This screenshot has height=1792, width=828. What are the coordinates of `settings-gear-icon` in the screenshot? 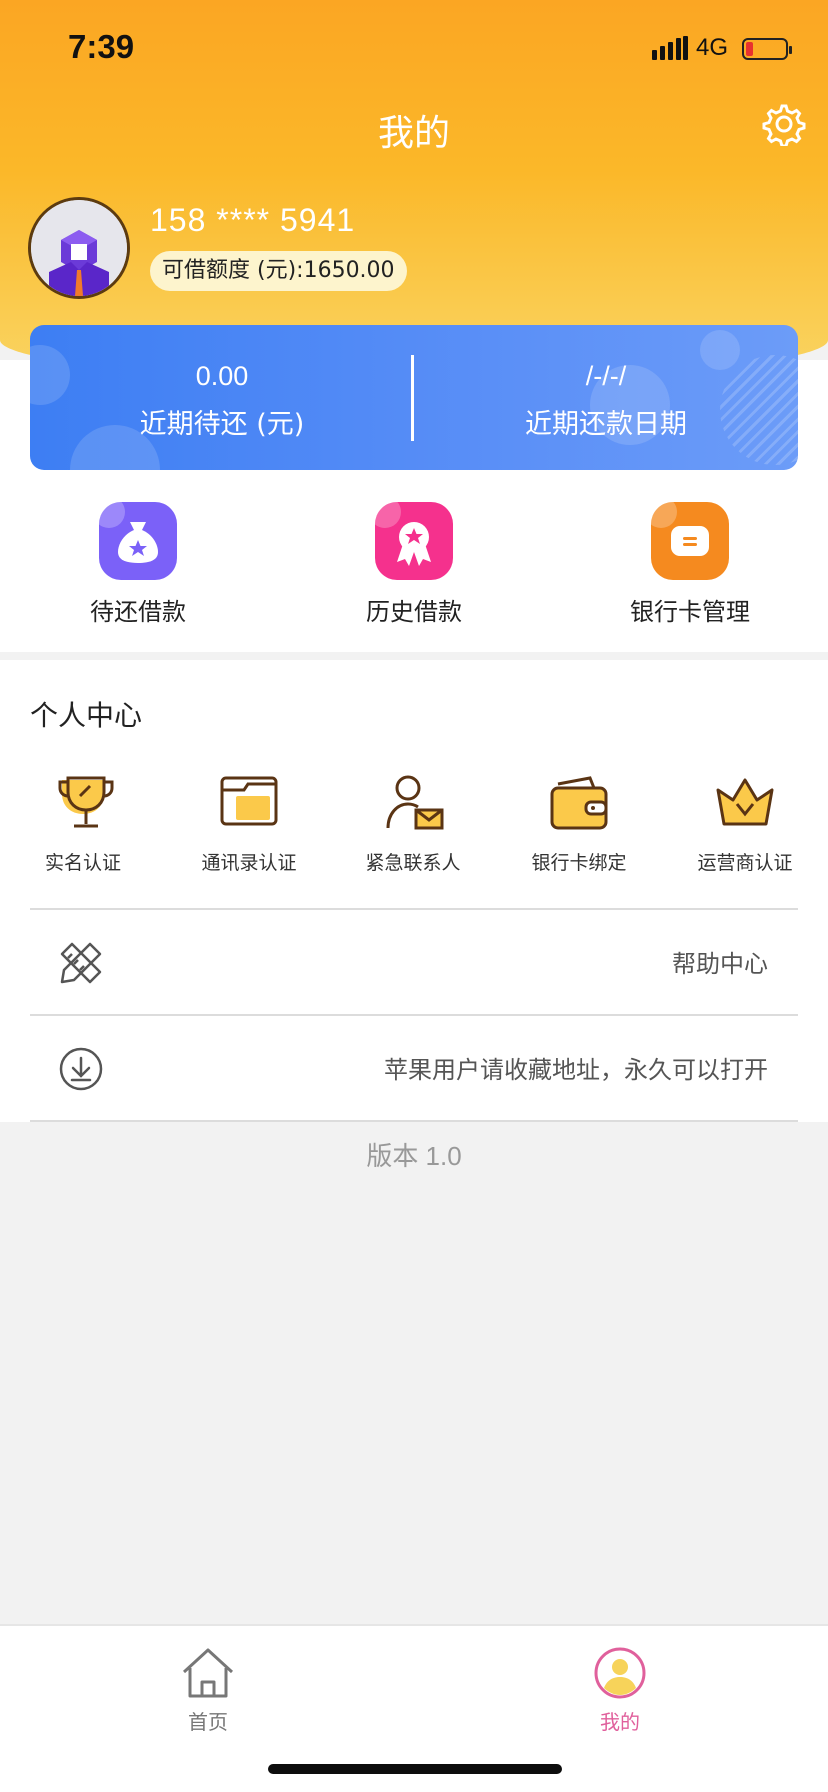 It's located at (784, 124).